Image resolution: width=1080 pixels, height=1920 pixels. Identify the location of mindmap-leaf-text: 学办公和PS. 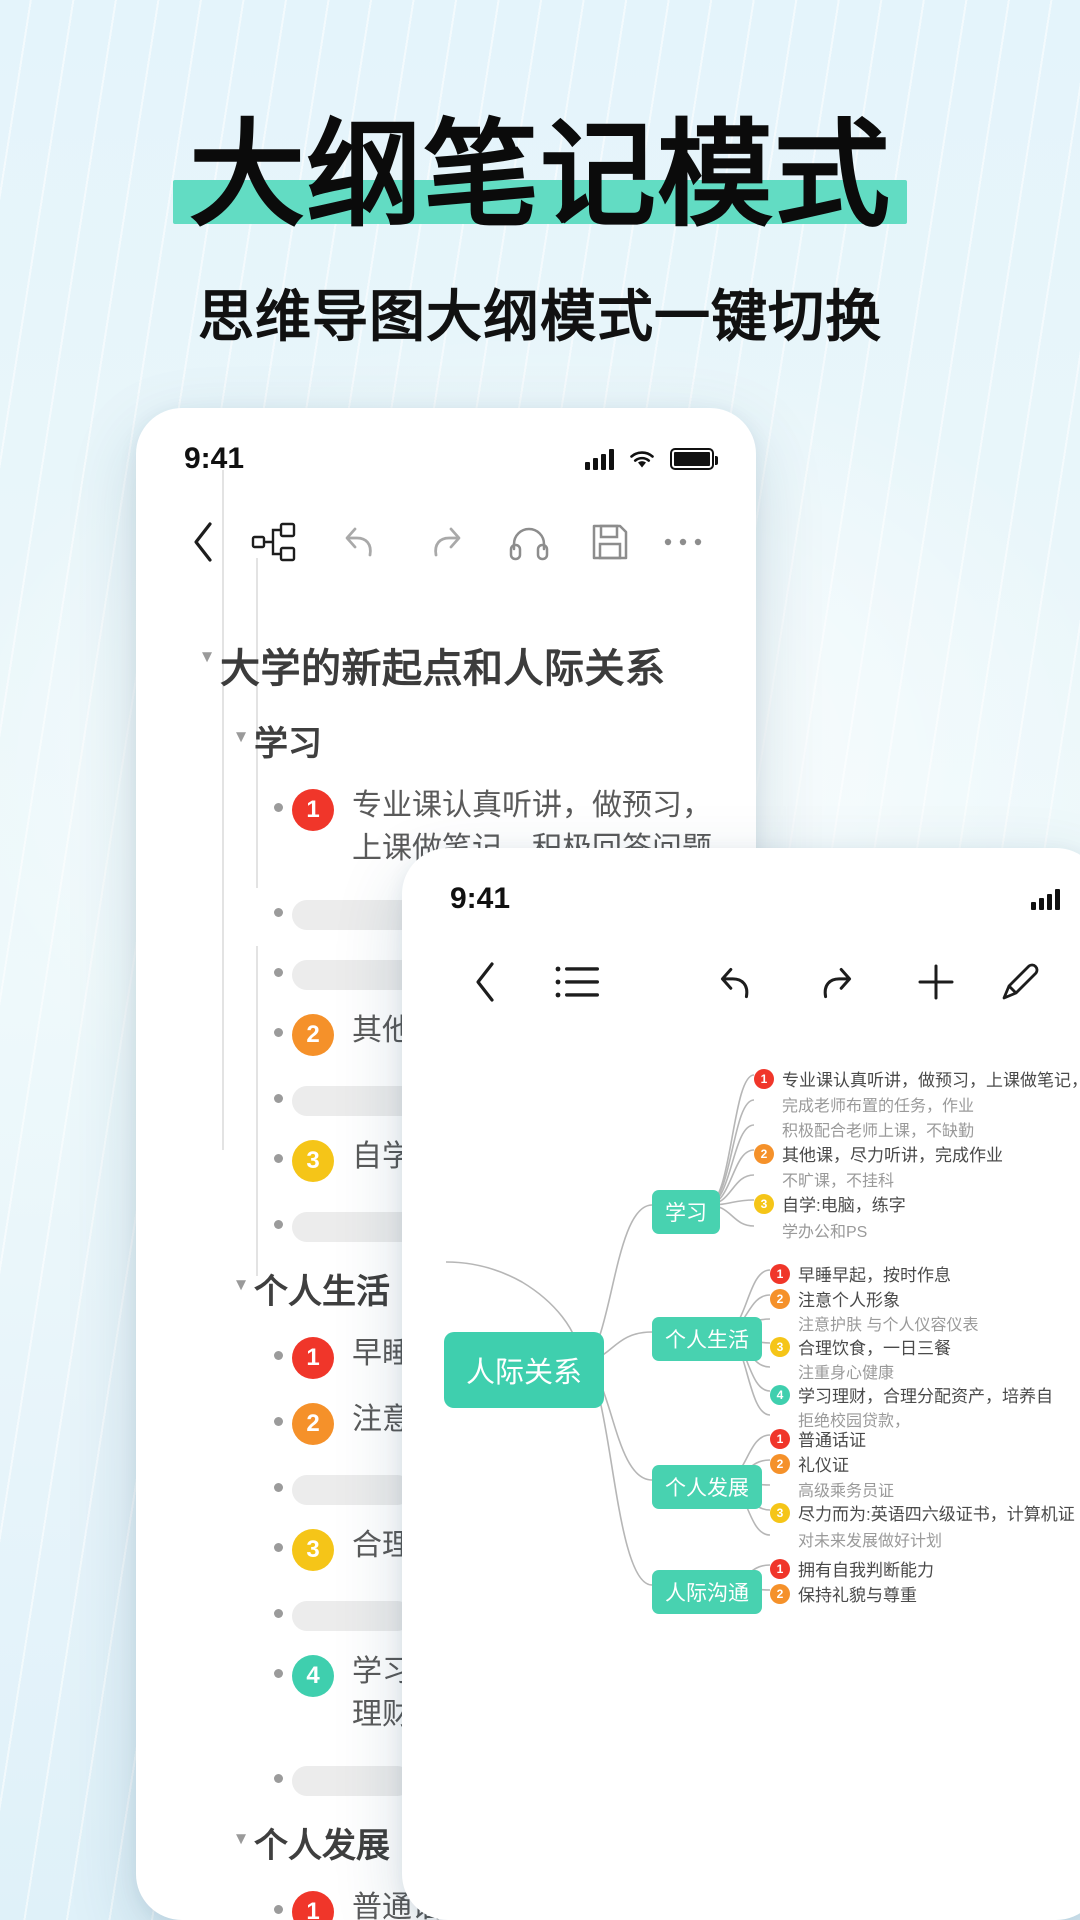
(825, 1232).